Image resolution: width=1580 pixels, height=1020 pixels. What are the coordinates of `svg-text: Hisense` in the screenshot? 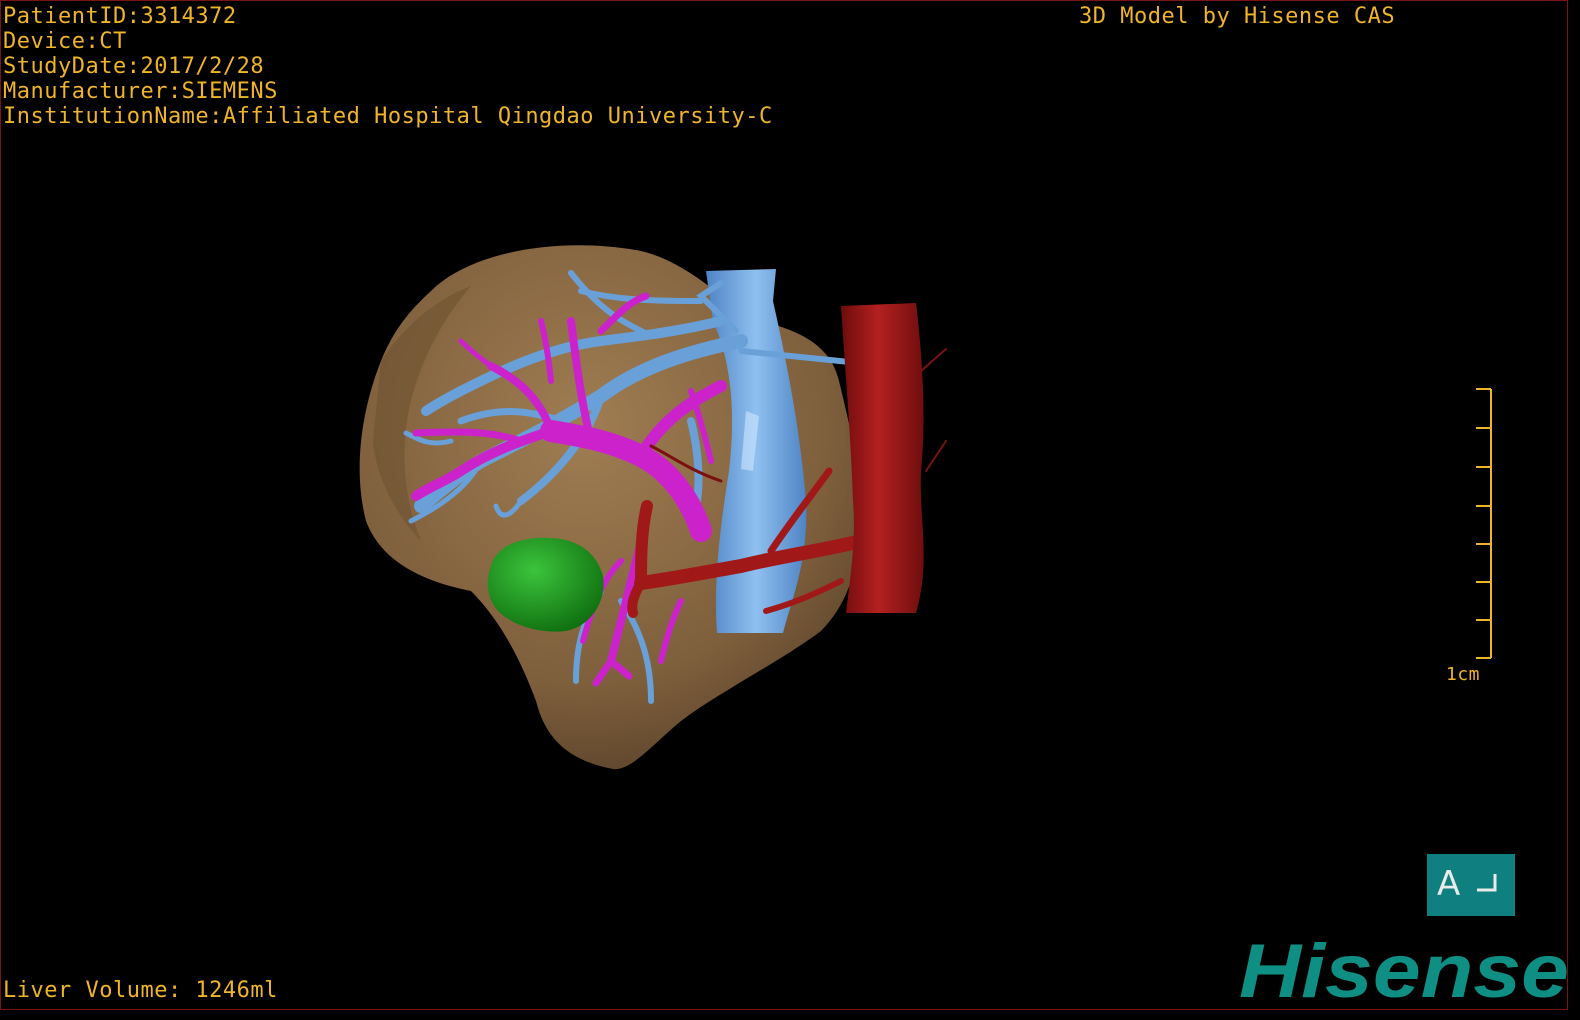 It's located at (1404, 969).